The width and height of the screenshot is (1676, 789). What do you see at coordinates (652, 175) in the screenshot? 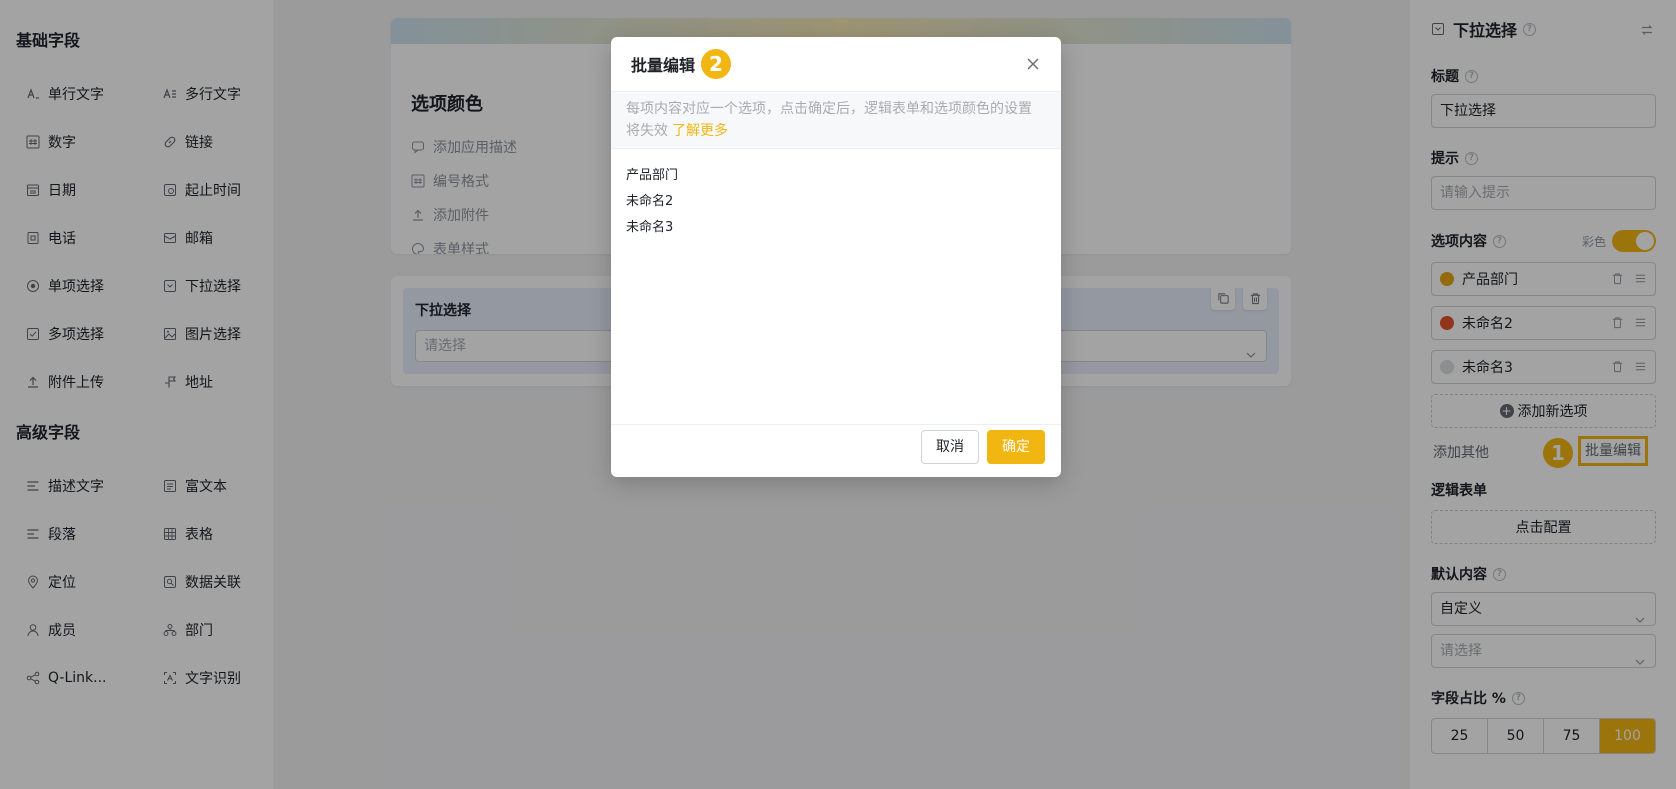
I see `textarea-line: 产品部门` at bounding box center [652, 175].